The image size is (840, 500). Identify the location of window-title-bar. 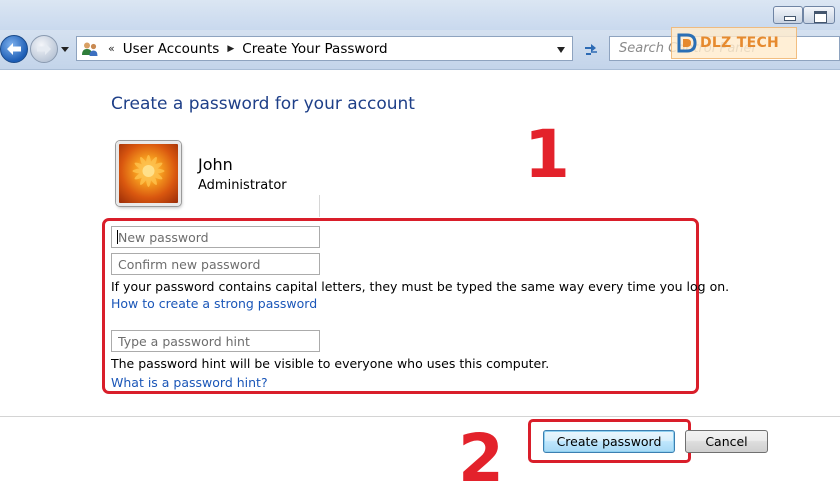
(420, 15).